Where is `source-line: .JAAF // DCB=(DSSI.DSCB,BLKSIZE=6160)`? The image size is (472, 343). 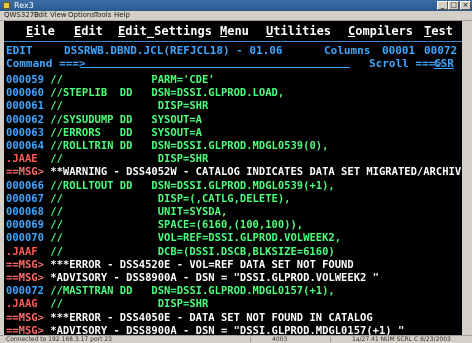
source-line: .JAAF // DCB=(DSSI.DSCB,BLKSIZE=6160) is located at coordinates (170, 252).